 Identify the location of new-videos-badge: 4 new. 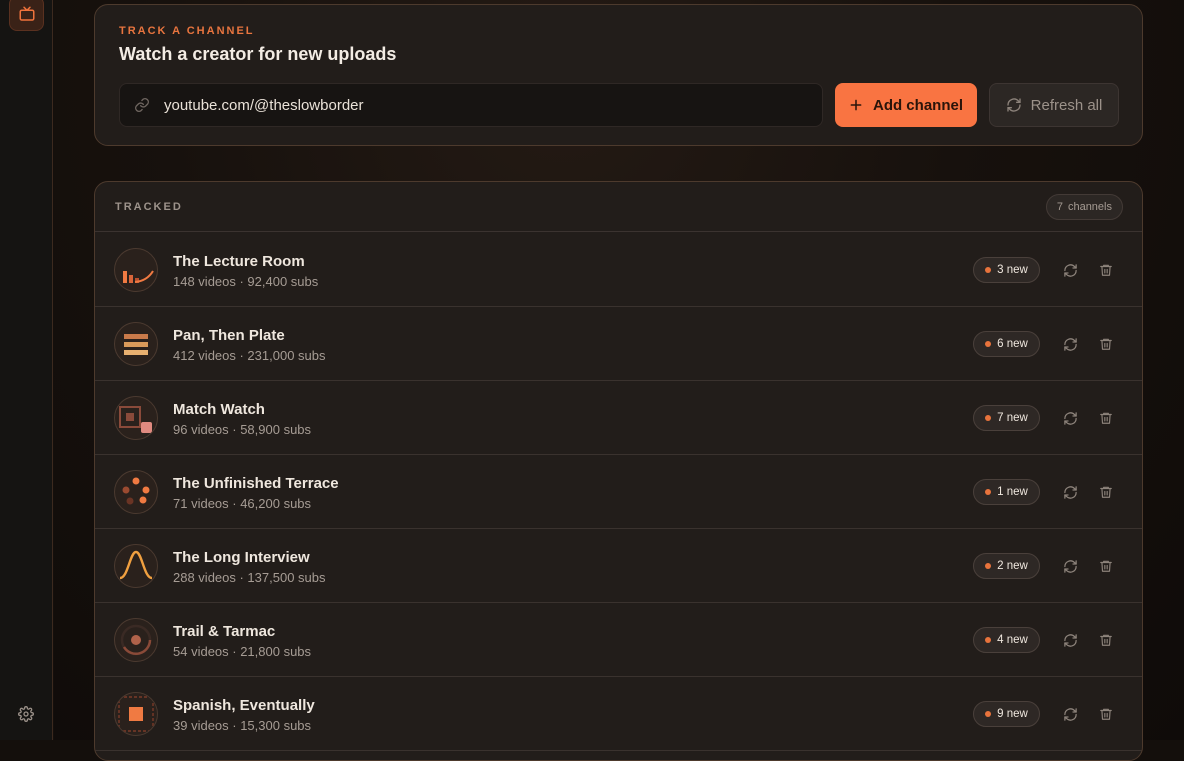
(1006, 640).